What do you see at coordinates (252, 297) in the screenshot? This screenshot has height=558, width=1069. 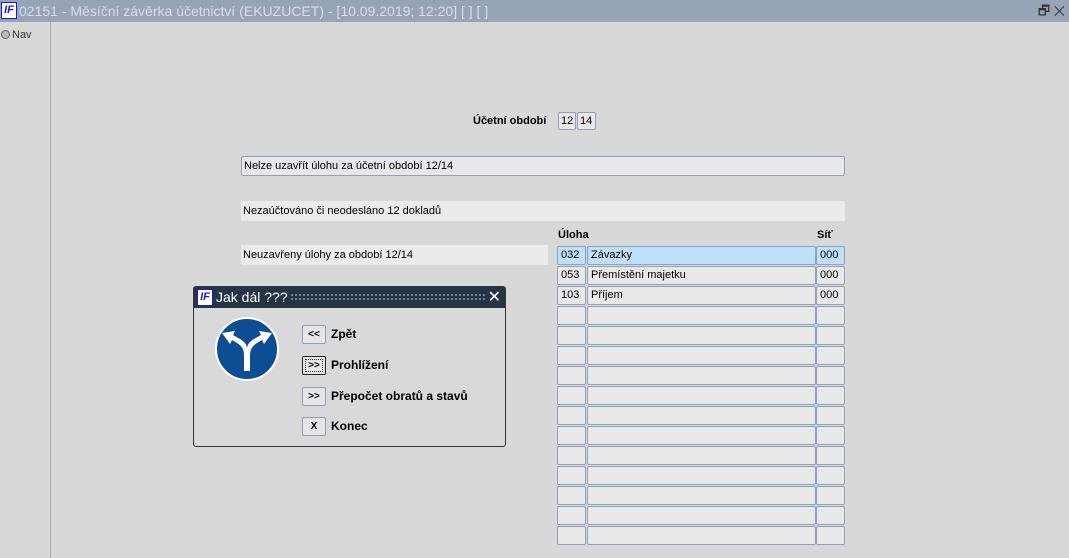 I see `dialog-title: Jak dál ???` at bounding box center [252, 297].